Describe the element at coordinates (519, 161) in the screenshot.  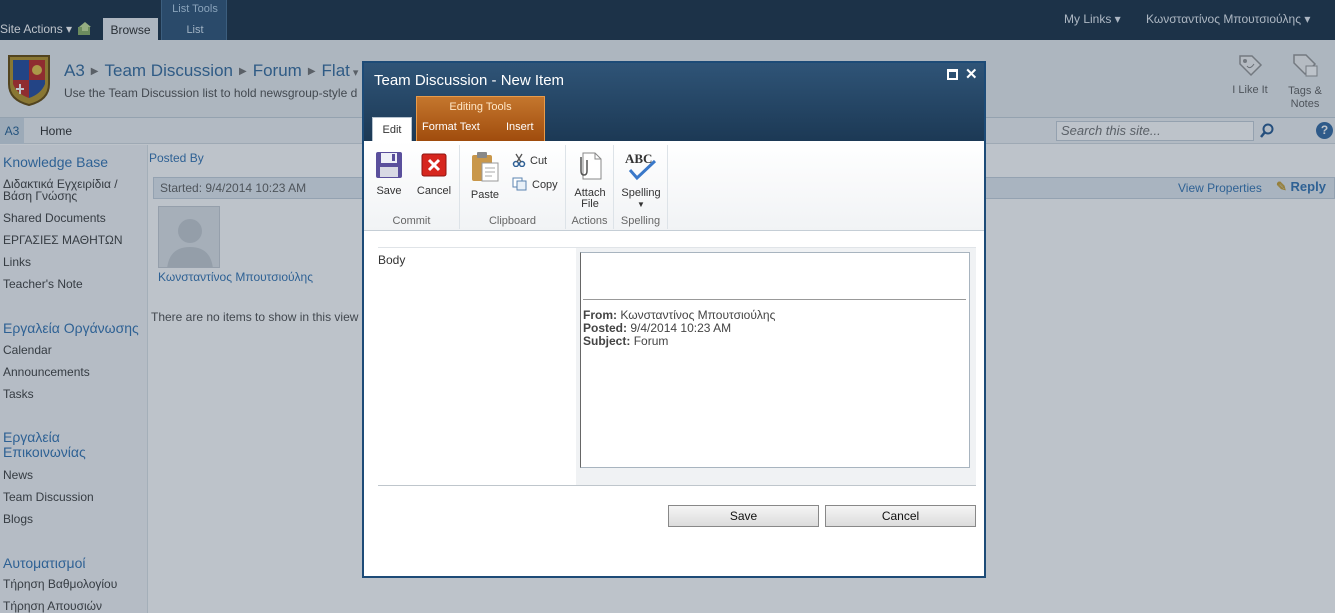
I see `cut-icon` at that location.